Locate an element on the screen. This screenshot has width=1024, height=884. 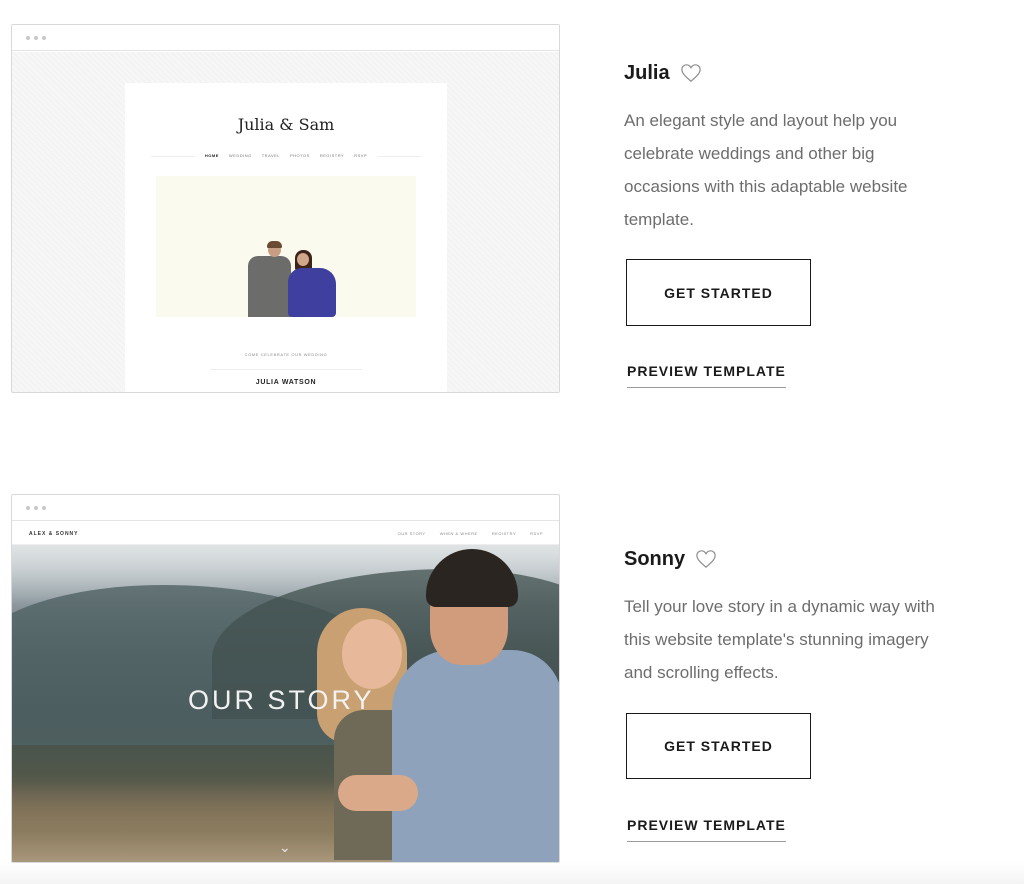
template-name: Julia is located at coordinates (647, 72).